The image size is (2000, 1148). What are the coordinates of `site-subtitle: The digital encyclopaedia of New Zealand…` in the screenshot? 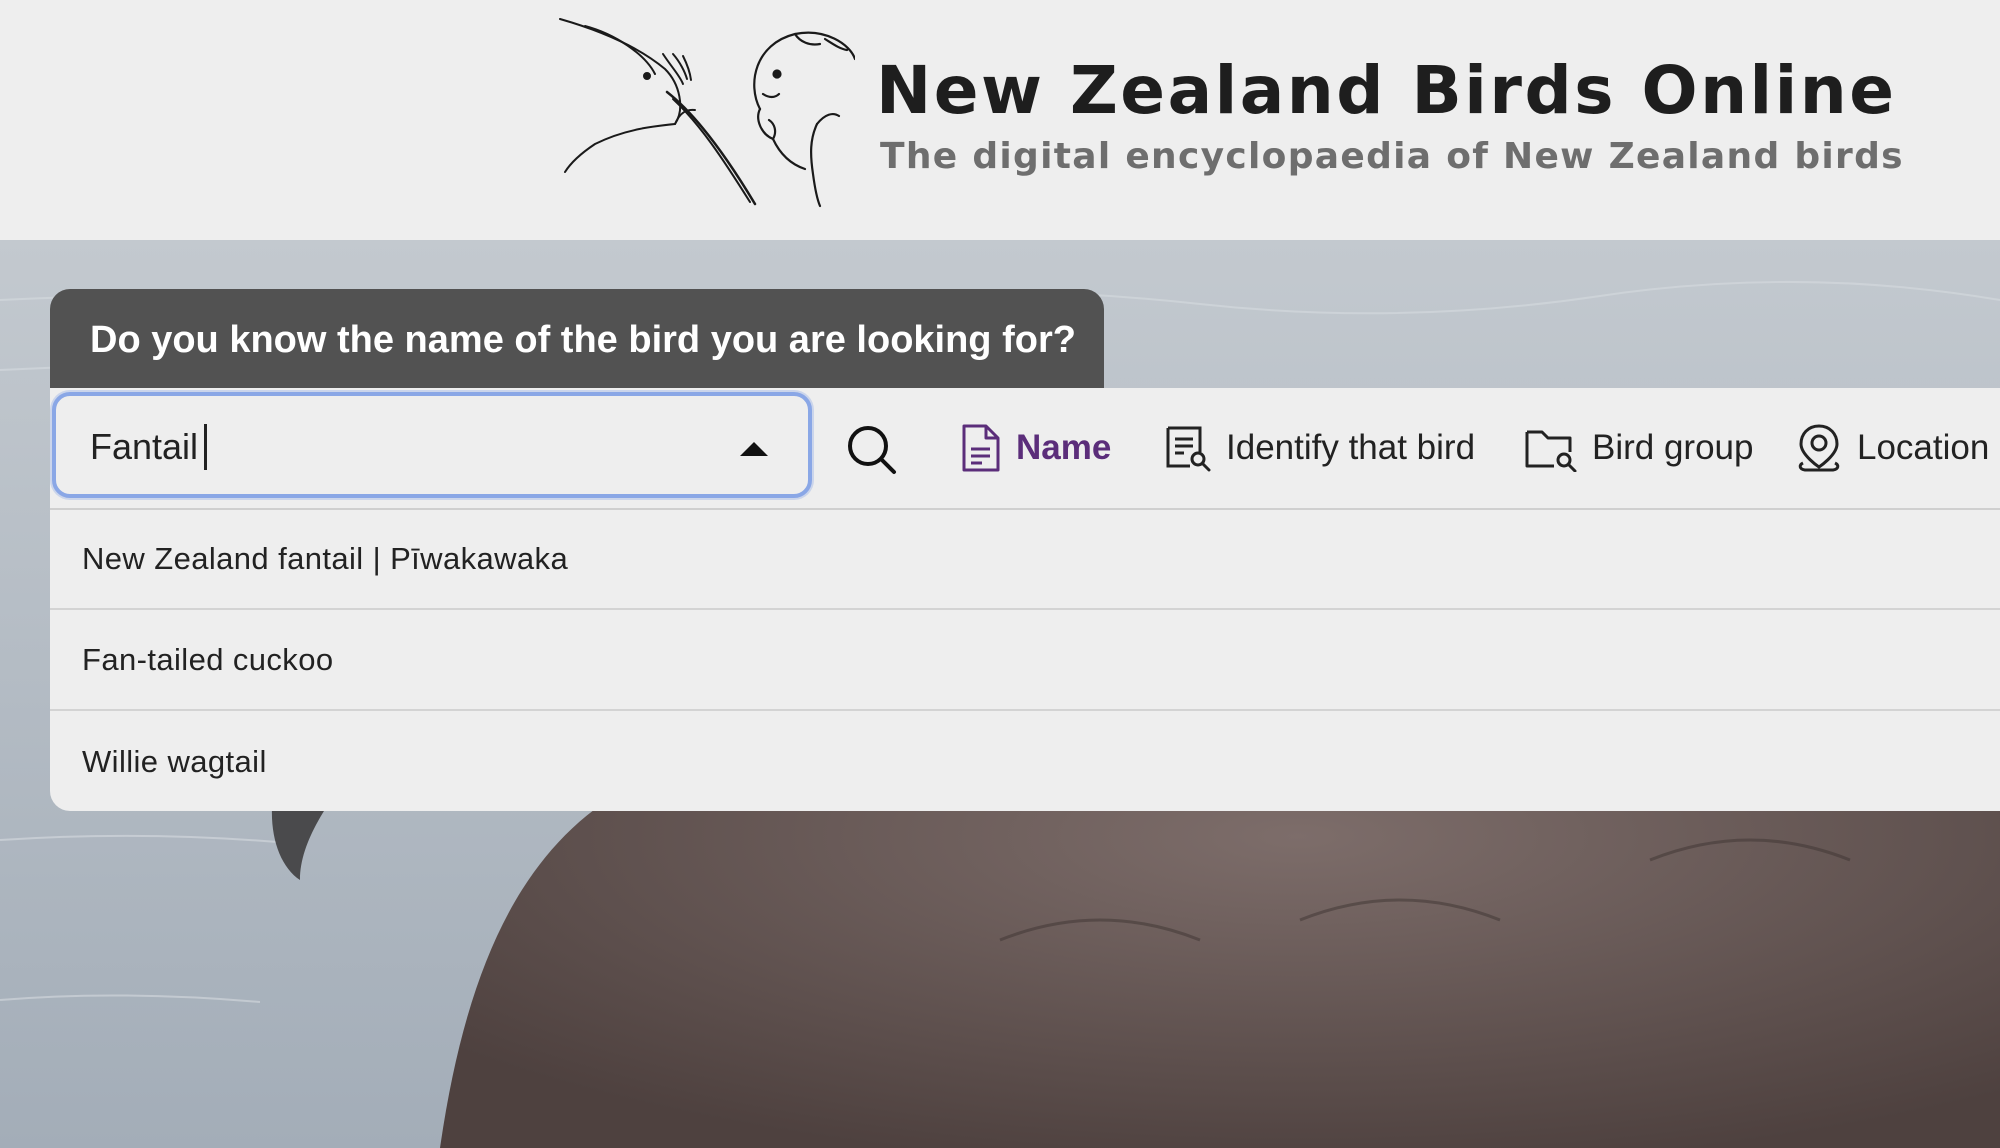 It's located at (1392, 156).